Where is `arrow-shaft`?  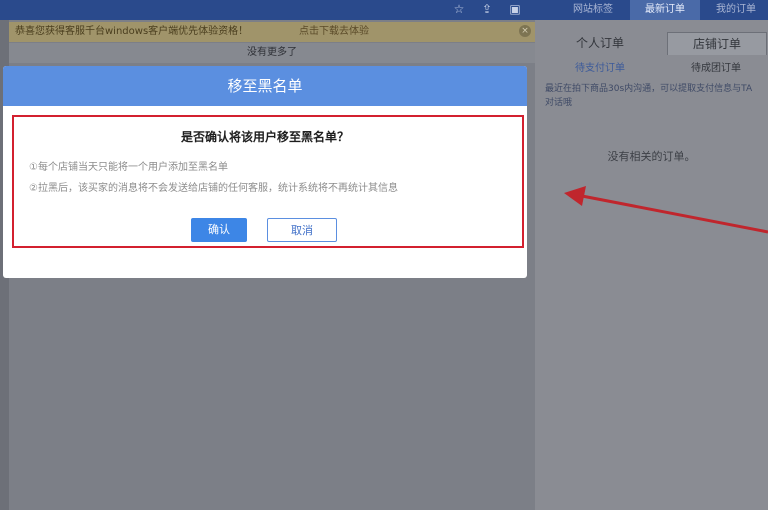 arrow-shaft is located at coordinates (674, 214).